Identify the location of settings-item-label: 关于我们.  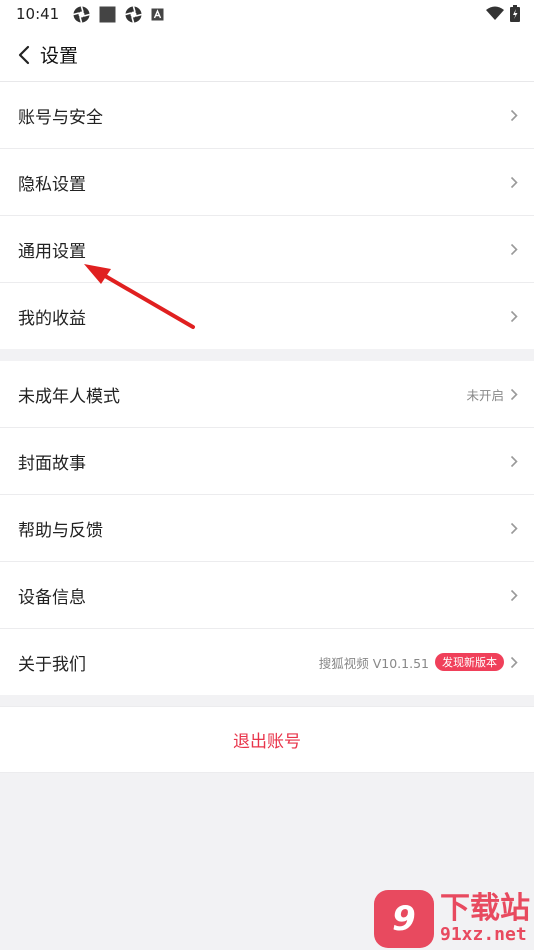
(52, 664).